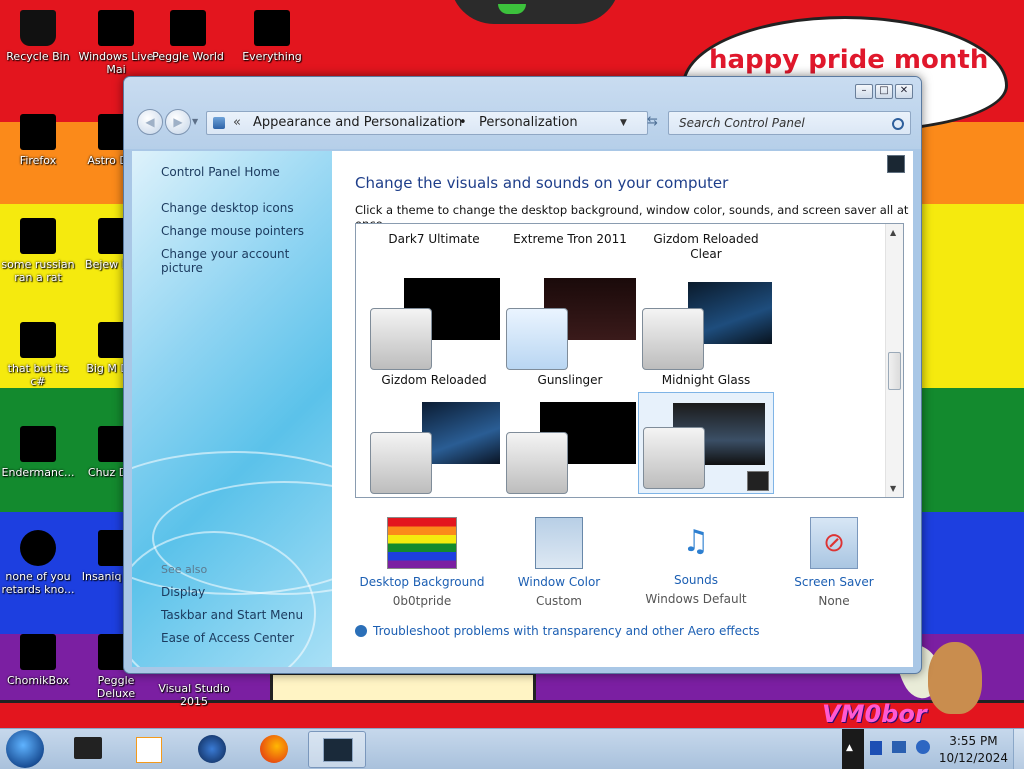  I want to click on display-link: Display, so click(183, 592).